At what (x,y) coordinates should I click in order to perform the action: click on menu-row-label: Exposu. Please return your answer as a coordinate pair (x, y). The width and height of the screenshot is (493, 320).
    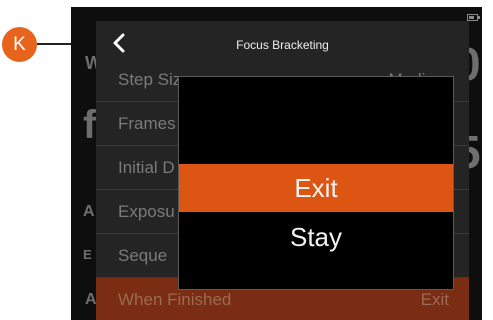
    Looking at the image, I should click on (146, 211).